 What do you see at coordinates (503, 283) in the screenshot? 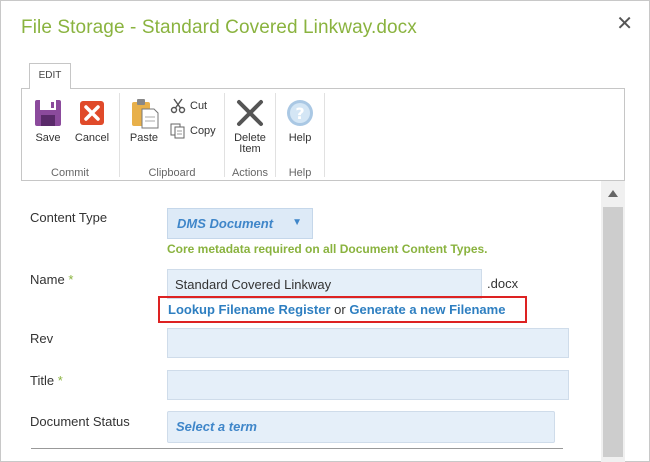
I see `file-extension: .docx` at bounding box center [503, 283].